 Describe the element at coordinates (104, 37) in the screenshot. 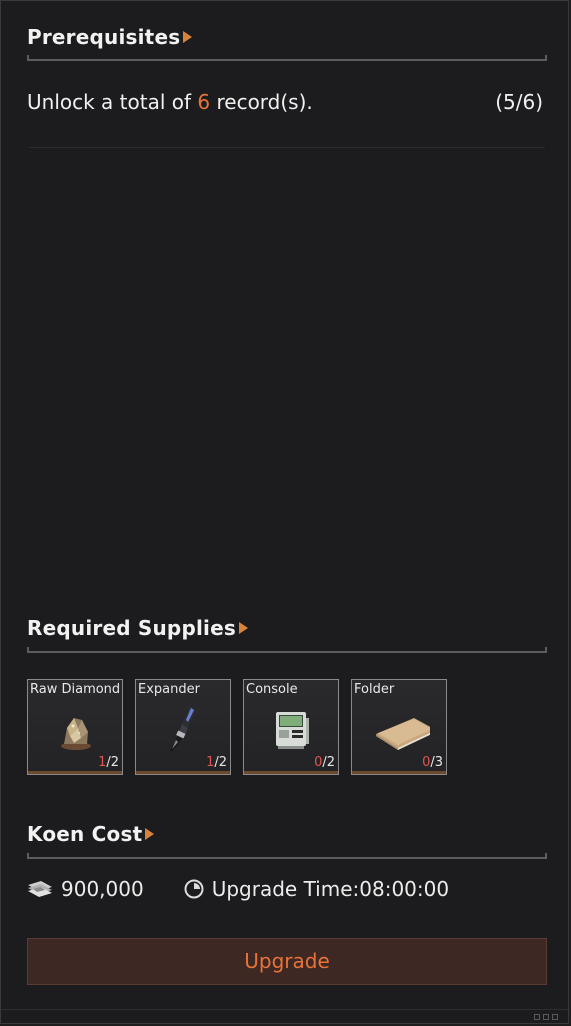

I see `prerequisites-title: Prerequisites` at that location.